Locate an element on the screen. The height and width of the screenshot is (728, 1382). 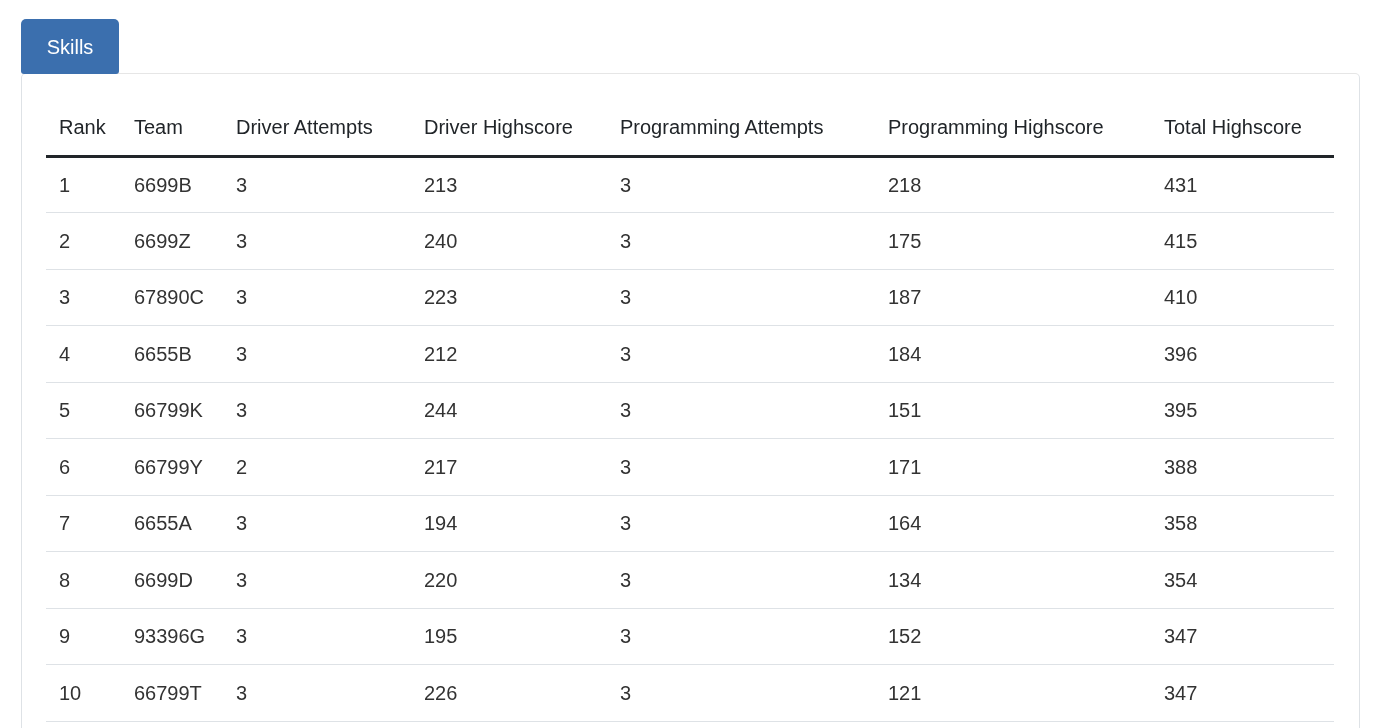
table-cell: 395 is located at coordinates (1181, 410).